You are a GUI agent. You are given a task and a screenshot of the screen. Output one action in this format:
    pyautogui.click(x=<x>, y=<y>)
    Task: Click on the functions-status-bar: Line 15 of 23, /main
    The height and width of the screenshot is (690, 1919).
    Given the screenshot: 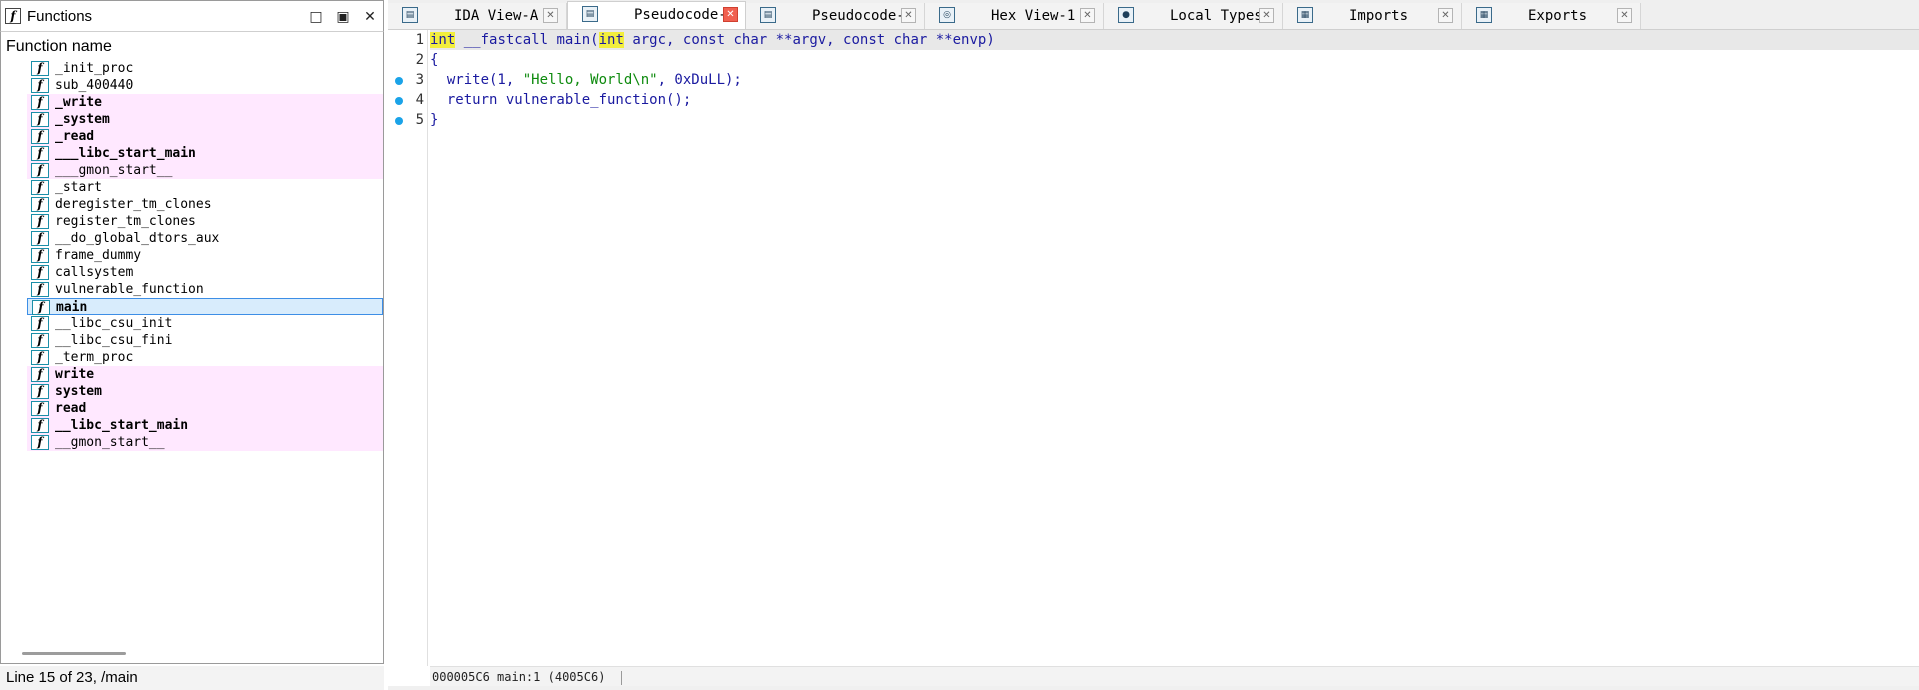 What is the action you would take?
    pyautogui.click(x=192, y=678)
    